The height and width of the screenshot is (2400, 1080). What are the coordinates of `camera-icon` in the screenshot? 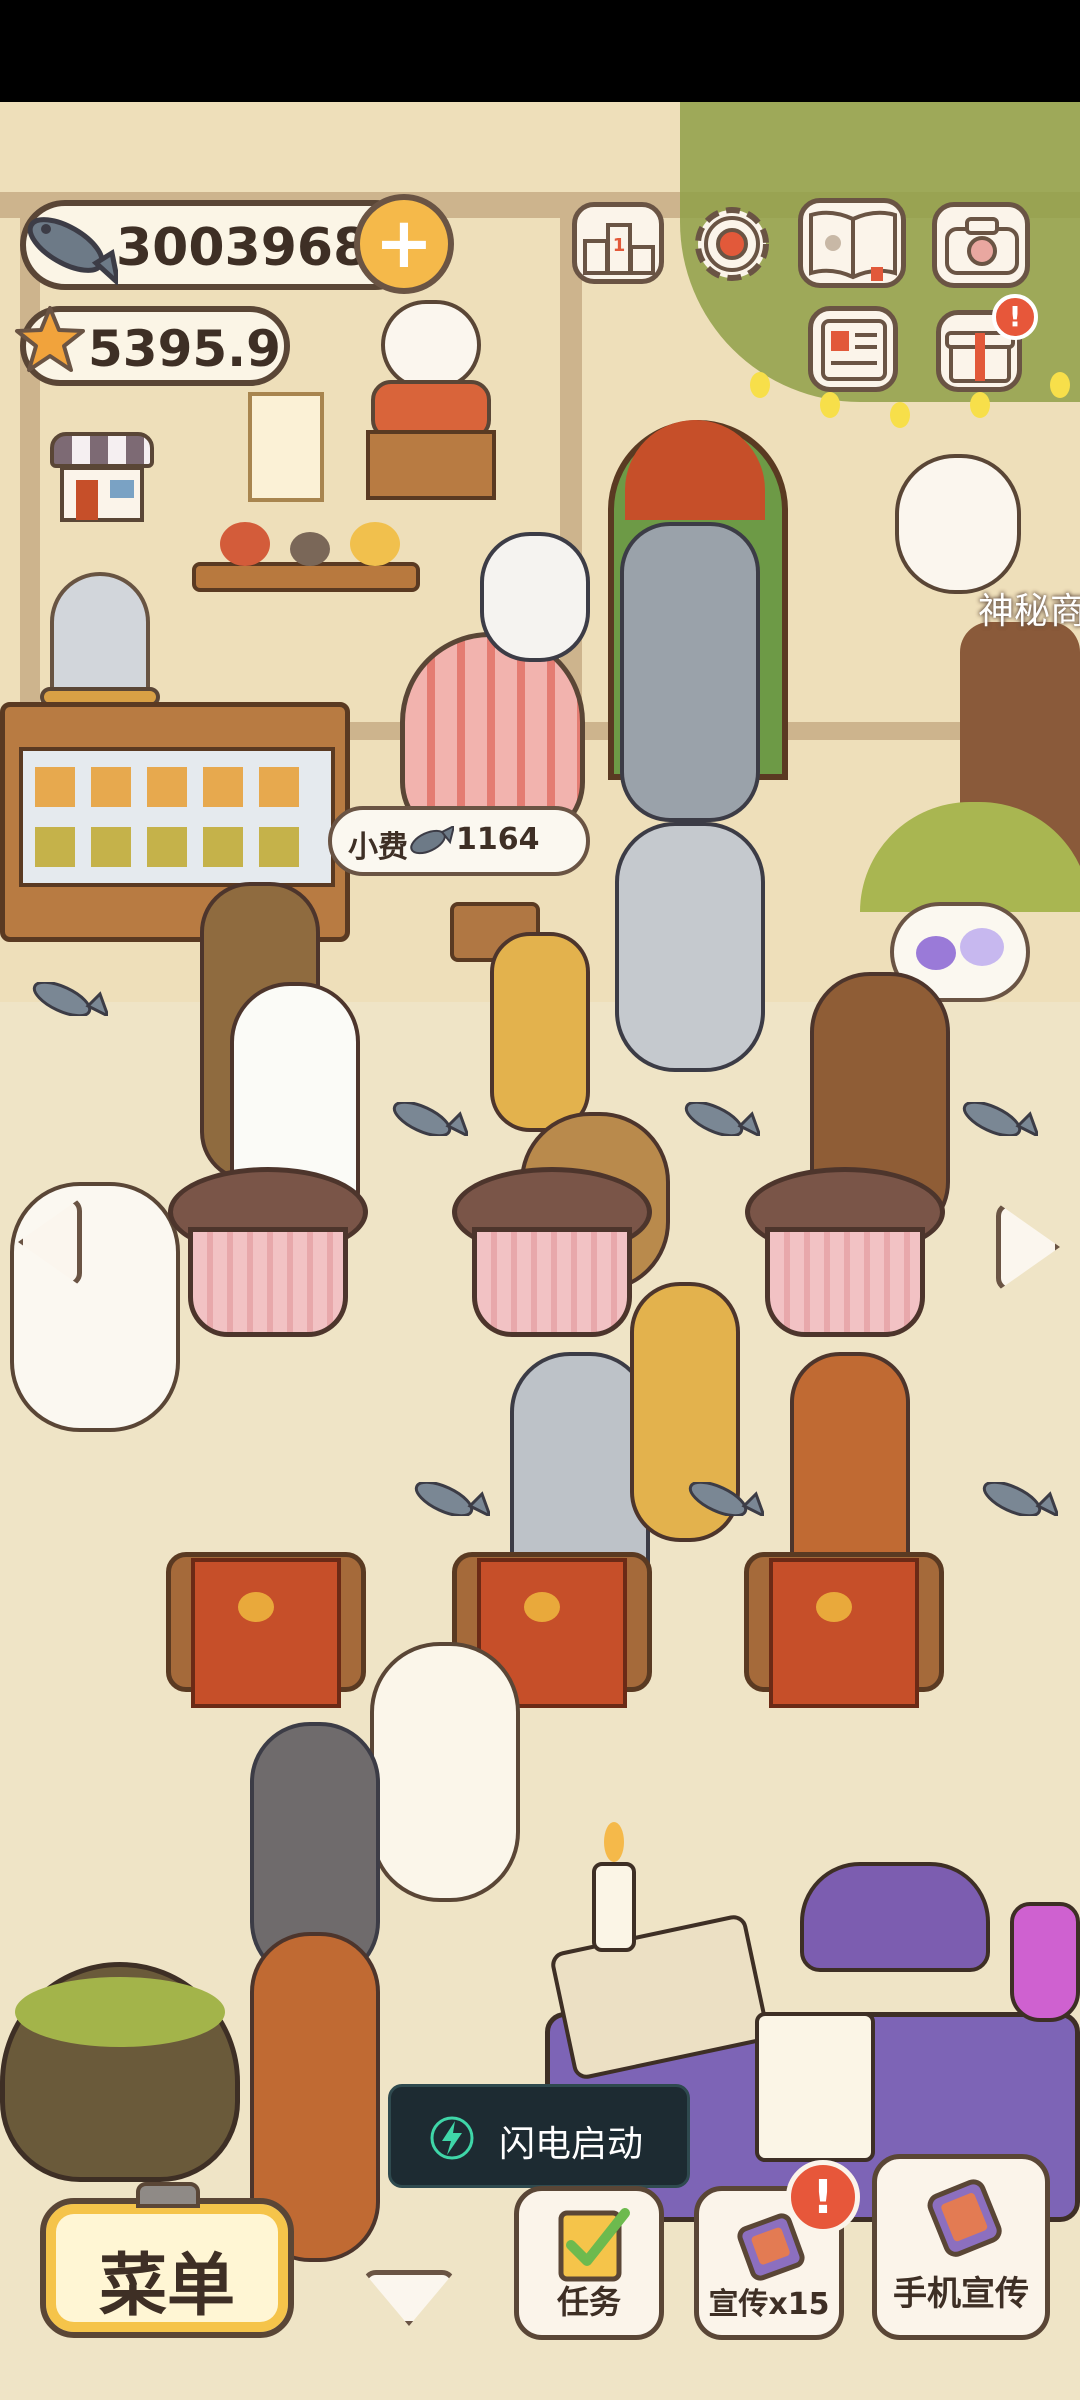 It's located at (982, 246).